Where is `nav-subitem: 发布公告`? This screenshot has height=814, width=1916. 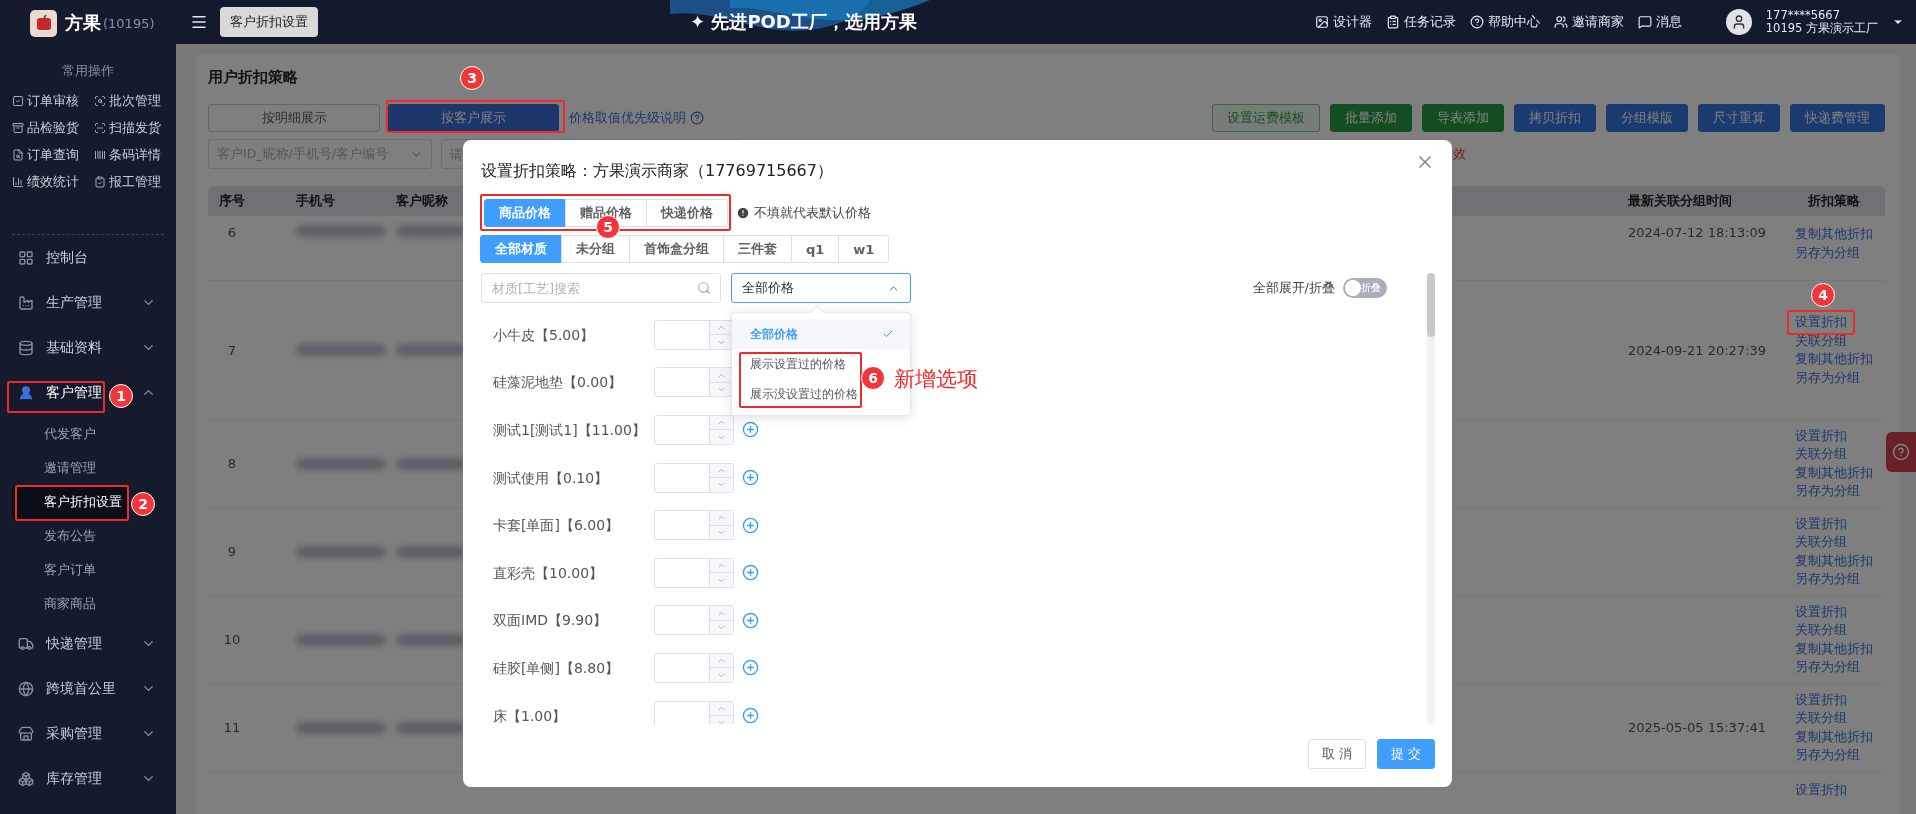 nav-subitem: 发布公告 is located at coordinates (70, 536).